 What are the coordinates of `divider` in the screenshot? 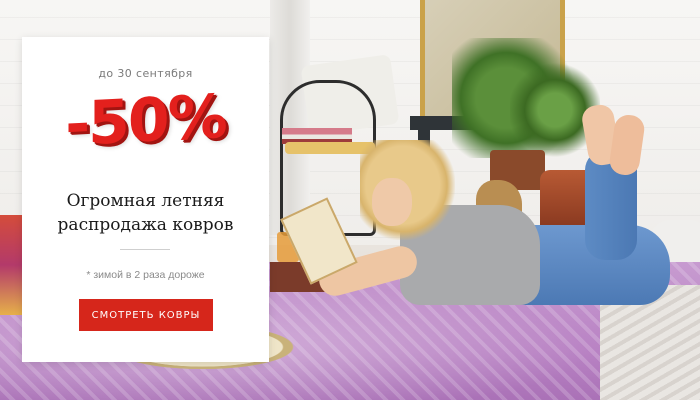 It's located at (145, 249).